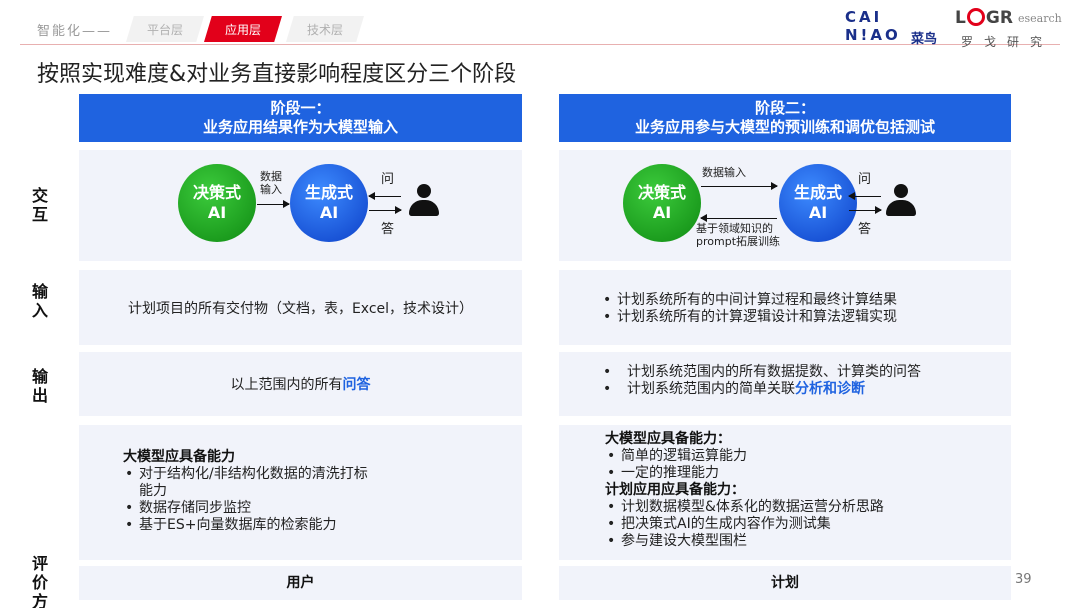 Image resolution: width=1080 pixels, height=608 pixels. I want to click on stage-1-capability-heading: 大模型应具备能力, so click(179, 457).